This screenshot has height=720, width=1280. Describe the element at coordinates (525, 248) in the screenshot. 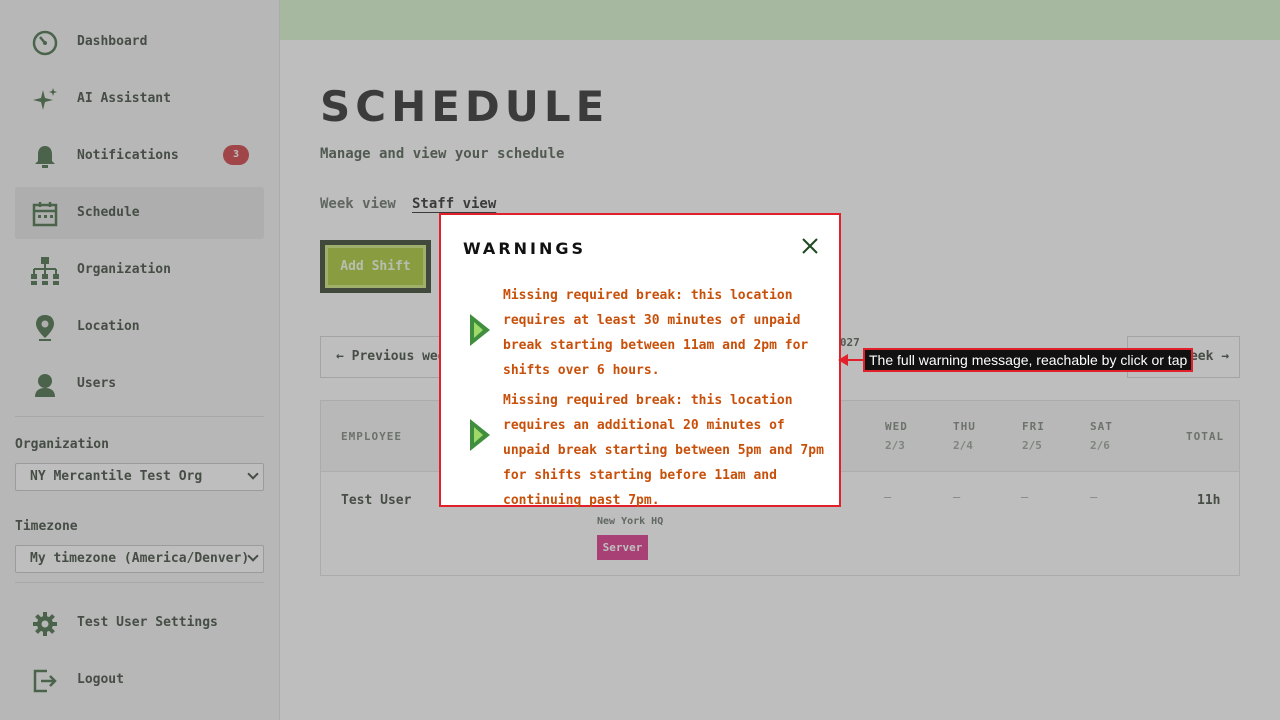

I see `modal-title: WARNINGS` at that location.